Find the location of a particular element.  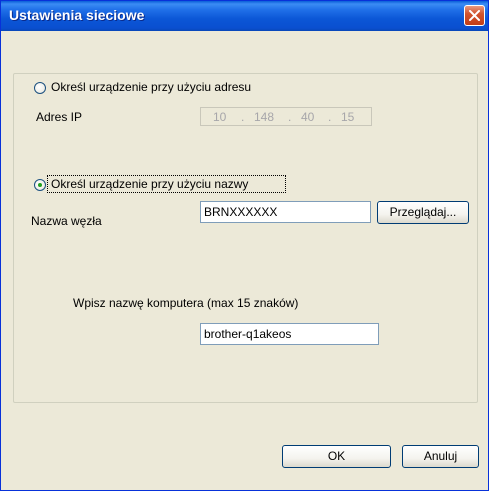

ok-button: OK is located at coordinates (336, 456).